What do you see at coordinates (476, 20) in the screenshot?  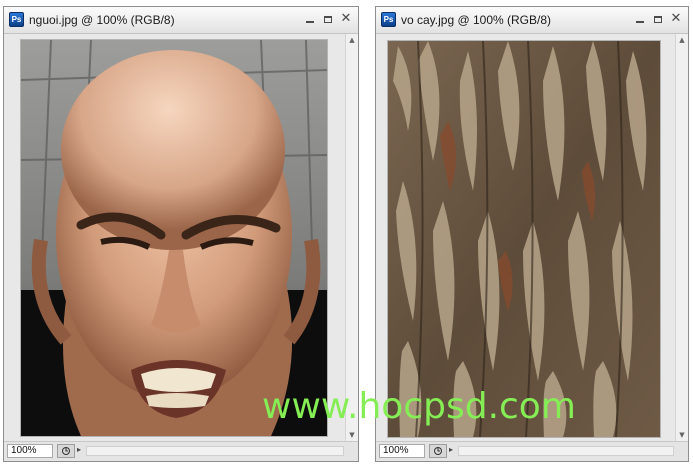 I see `window-title: vo cay.jpg @ 100% (RGB/8)` at bounding box center [476, 20].